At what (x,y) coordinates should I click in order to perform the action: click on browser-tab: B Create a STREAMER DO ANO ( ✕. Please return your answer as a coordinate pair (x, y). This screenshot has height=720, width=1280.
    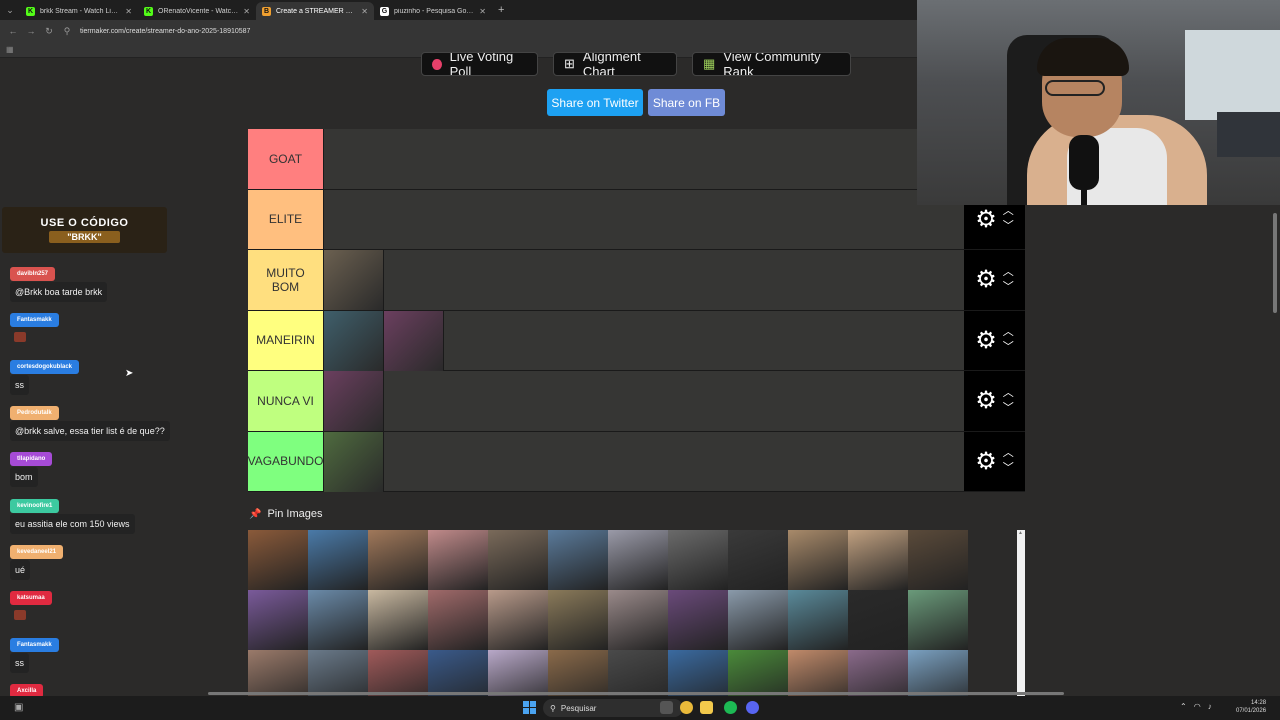
    Looking at the image, I should click on (315, 11).